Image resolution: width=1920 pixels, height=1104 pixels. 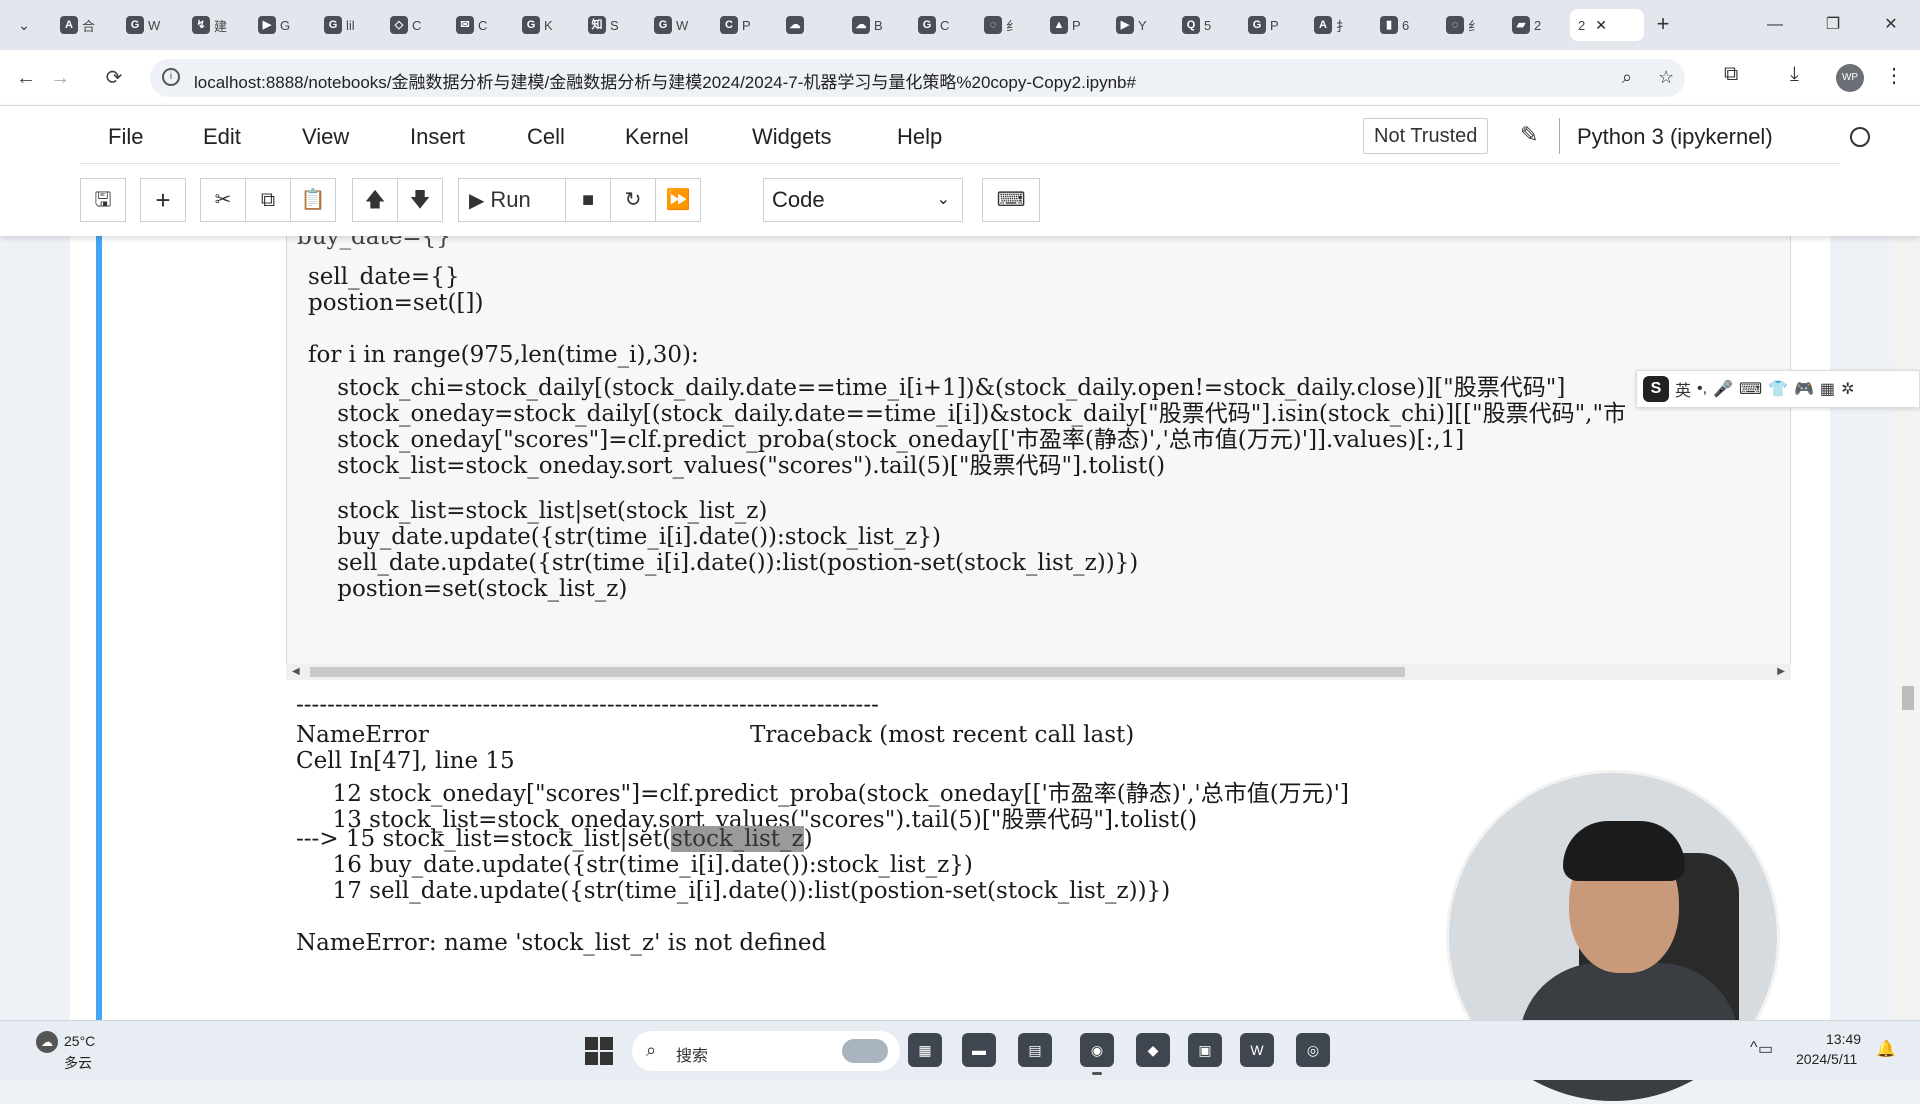 What do you see at coordinates (1097, 1054) in the screenshot?
I see `taskbar-app-icon: ◉` at bounding box center [1097, 1054].